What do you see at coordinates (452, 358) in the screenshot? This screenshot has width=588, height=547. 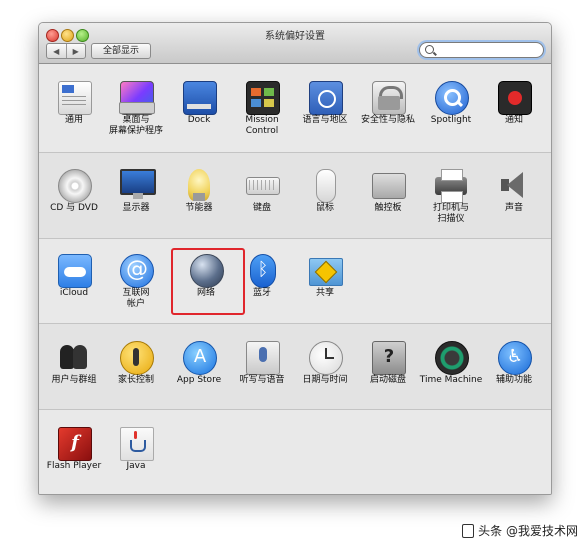 I see `time-machine-icon` at bounding box center [452, 358].